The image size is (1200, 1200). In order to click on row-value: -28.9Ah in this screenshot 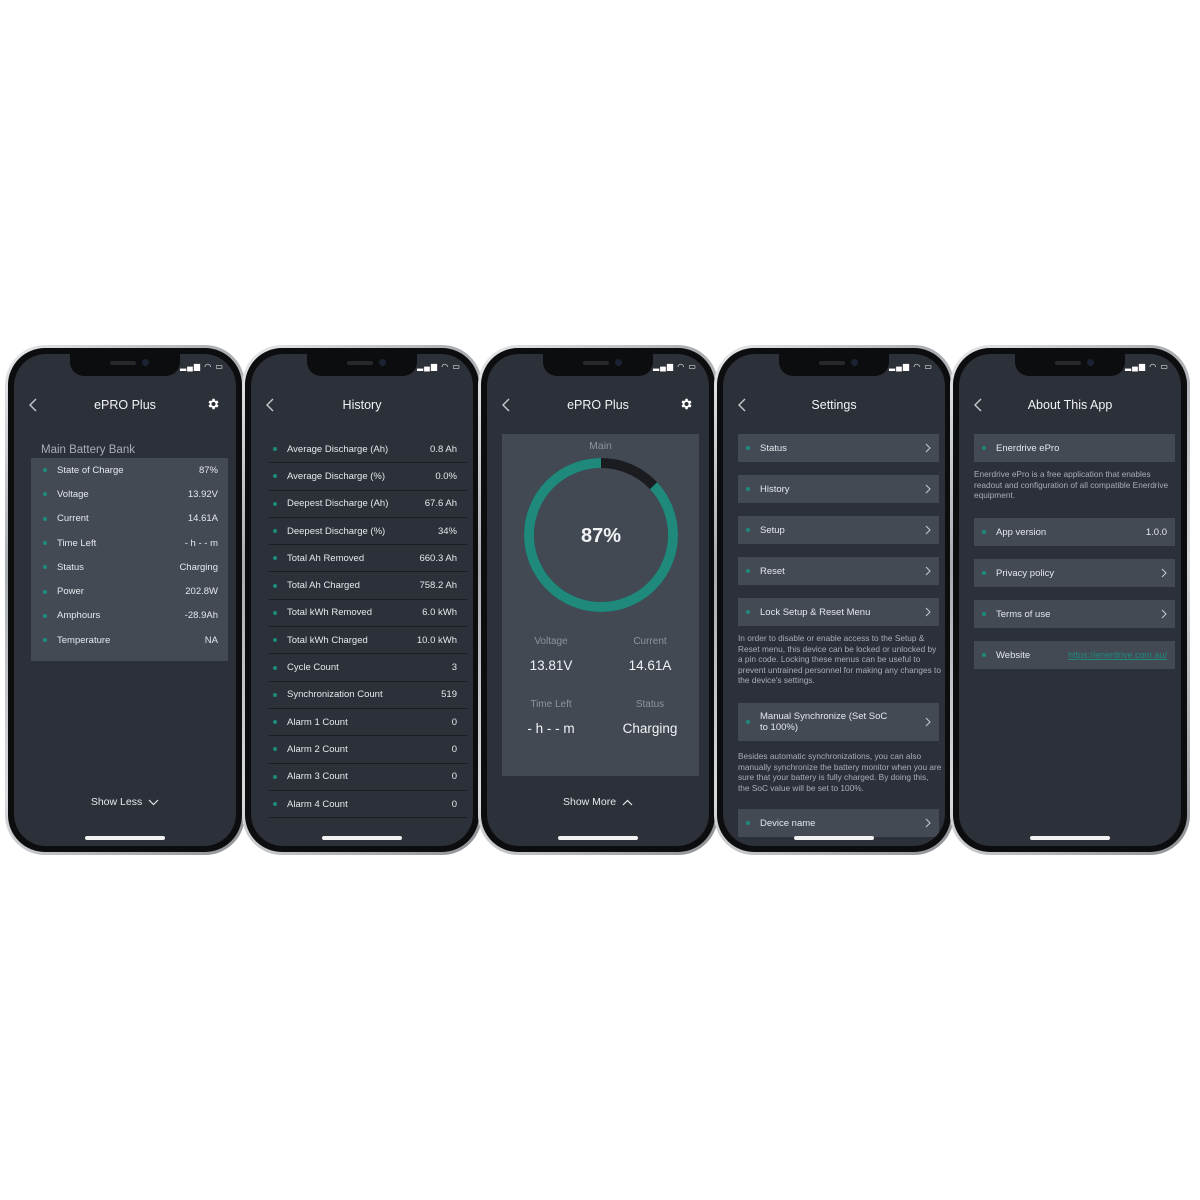, I will do `click(201, 616)`.